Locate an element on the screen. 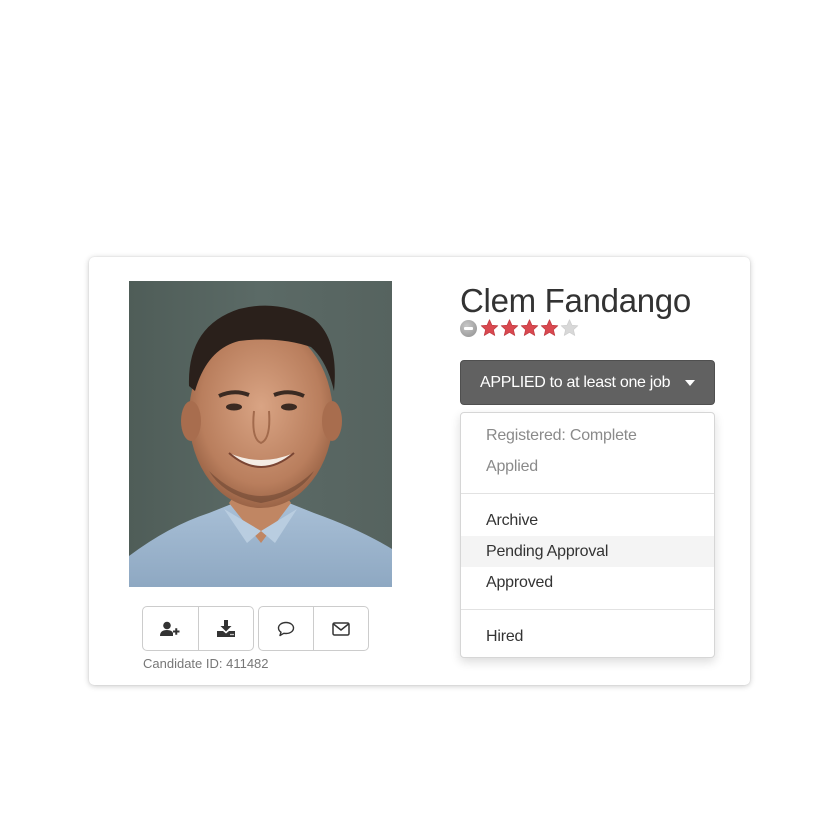  menu-item-hired: Hired is located at coordinates (587, 636).